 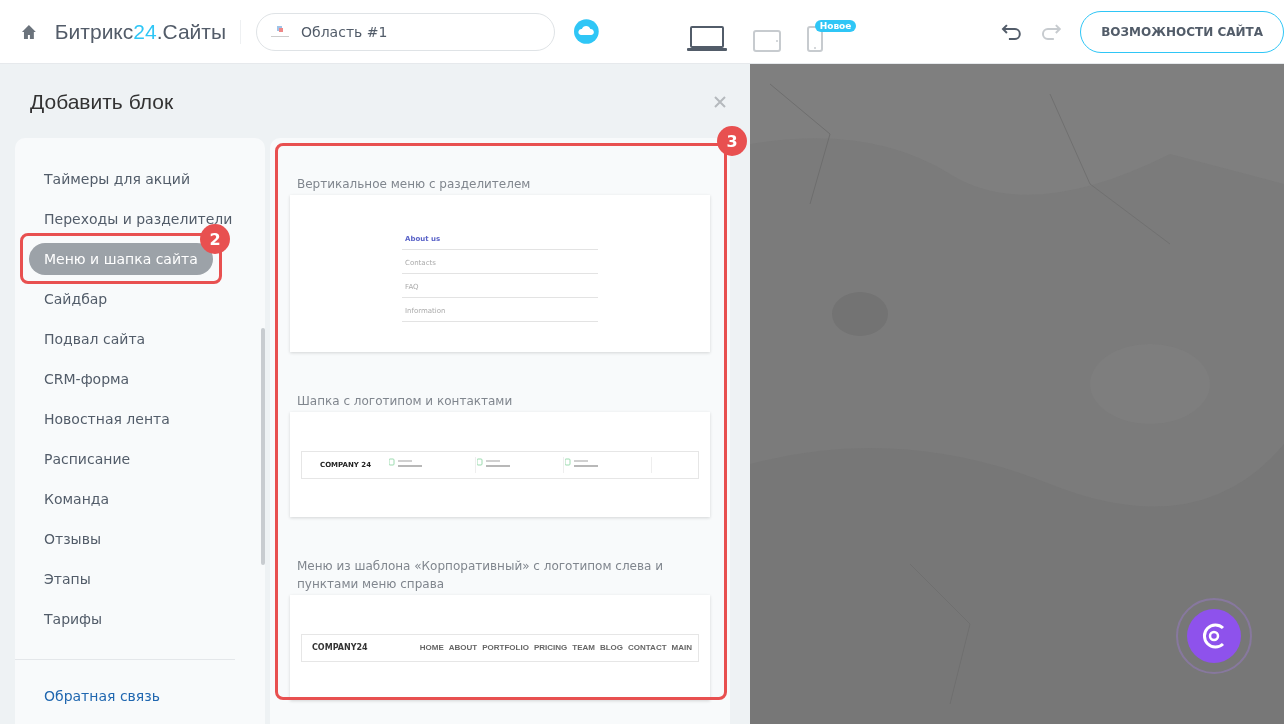 What do you see at coordinates (611, 647) in the screenshot?
I see `menu-item: BLOG` at bounding box center [611, 647].